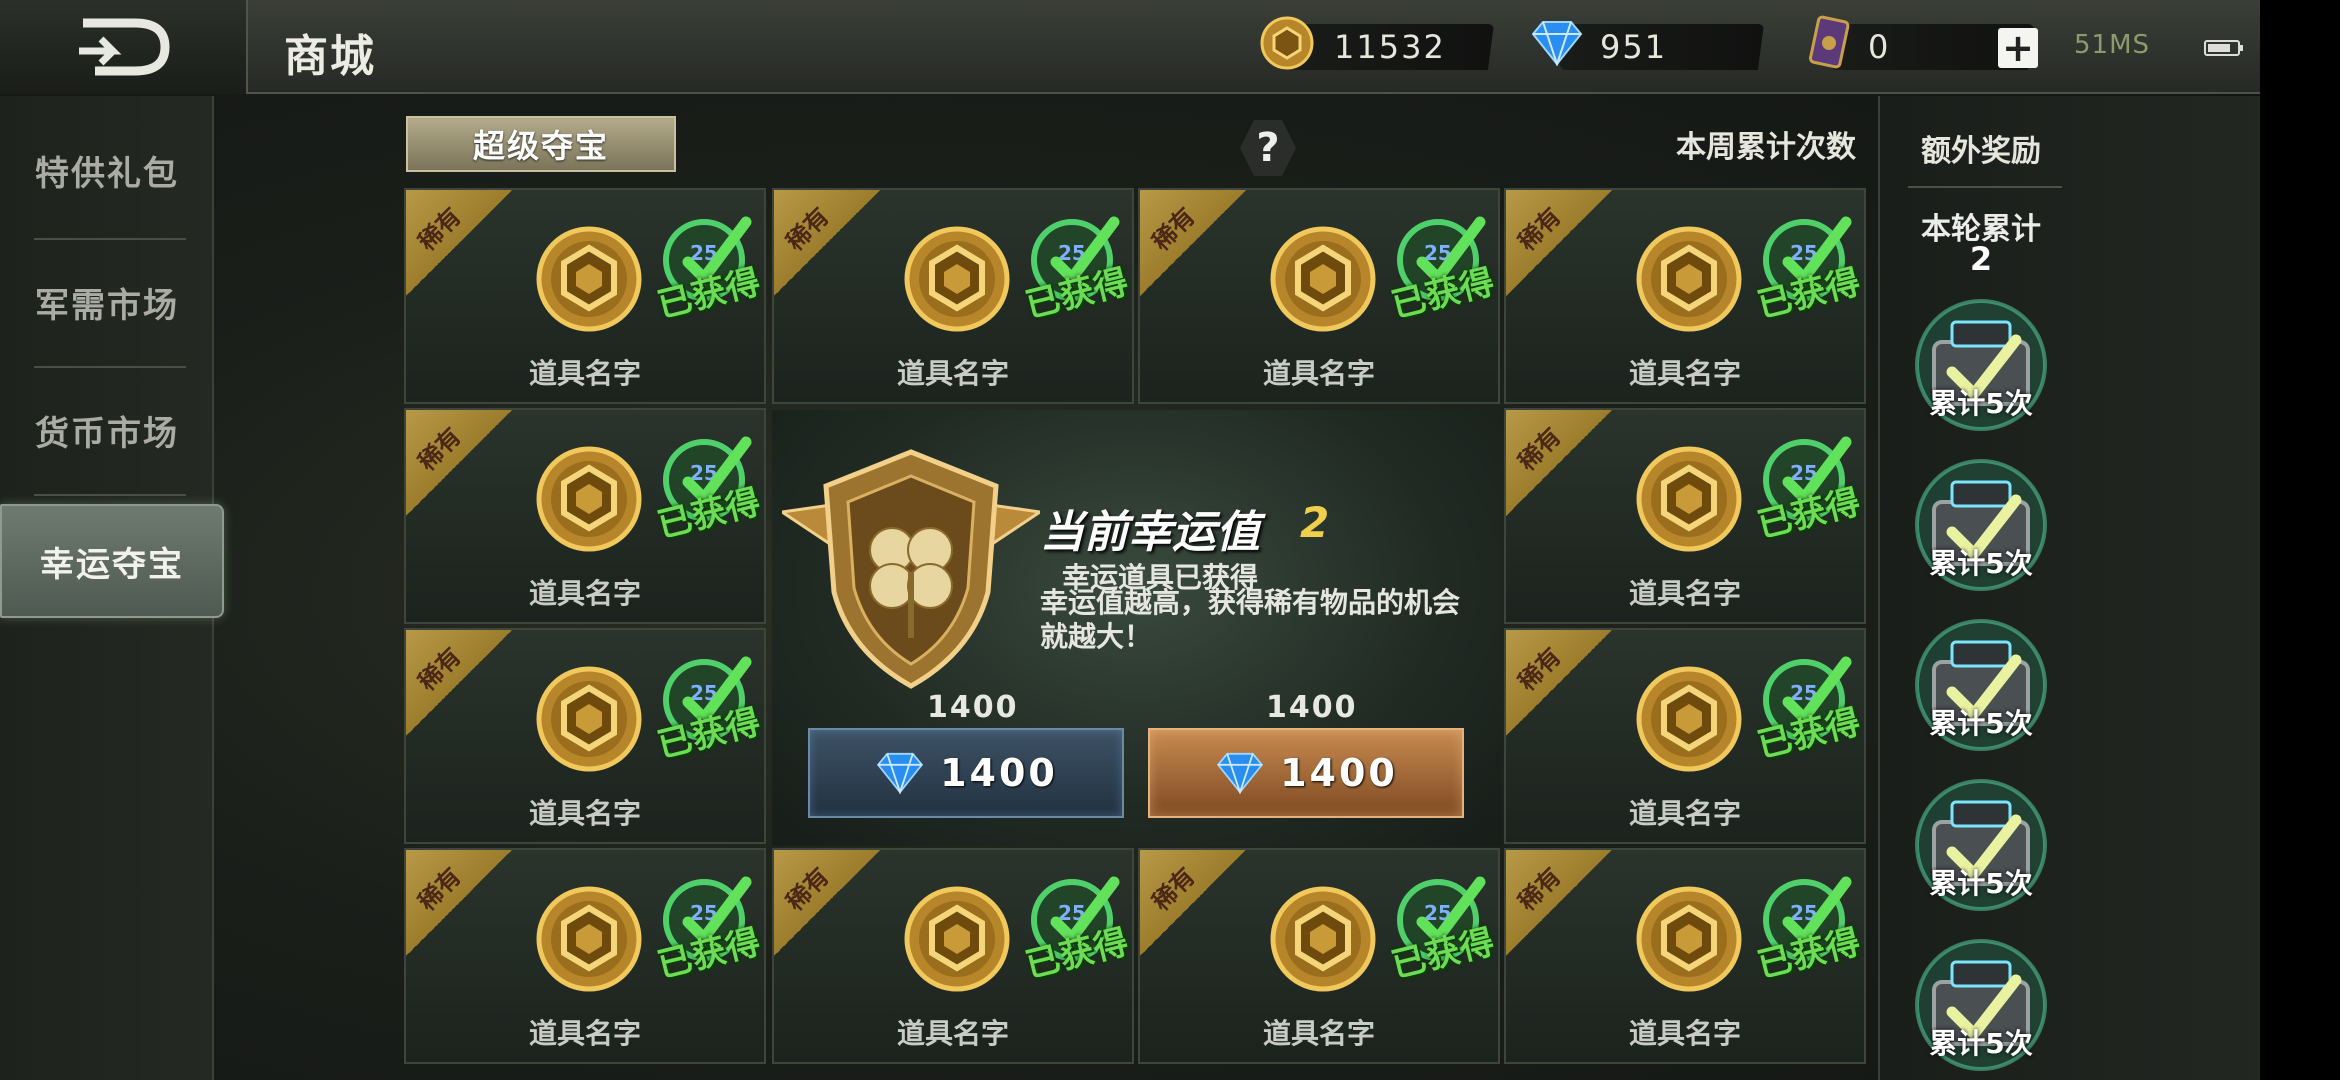  I want to click on gold-display: 11532, so click(1392, 47).